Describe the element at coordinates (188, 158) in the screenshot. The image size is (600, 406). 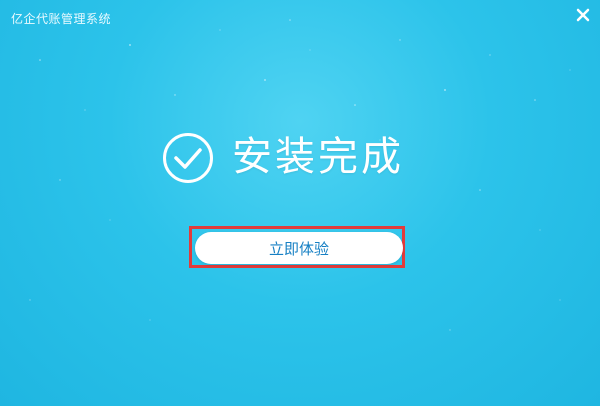
I see `check-circle-icon` at that location.